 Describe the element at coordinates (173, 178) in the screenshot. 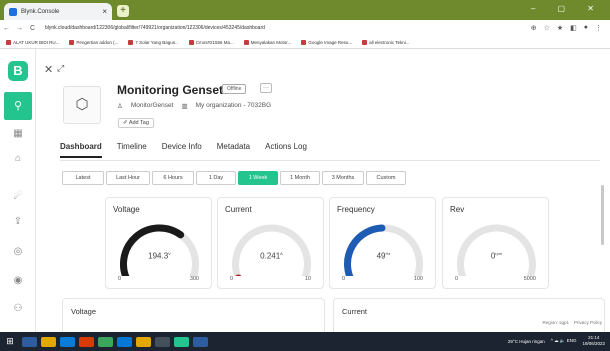

I see `range-6-hours: 6 Hours` at that location.